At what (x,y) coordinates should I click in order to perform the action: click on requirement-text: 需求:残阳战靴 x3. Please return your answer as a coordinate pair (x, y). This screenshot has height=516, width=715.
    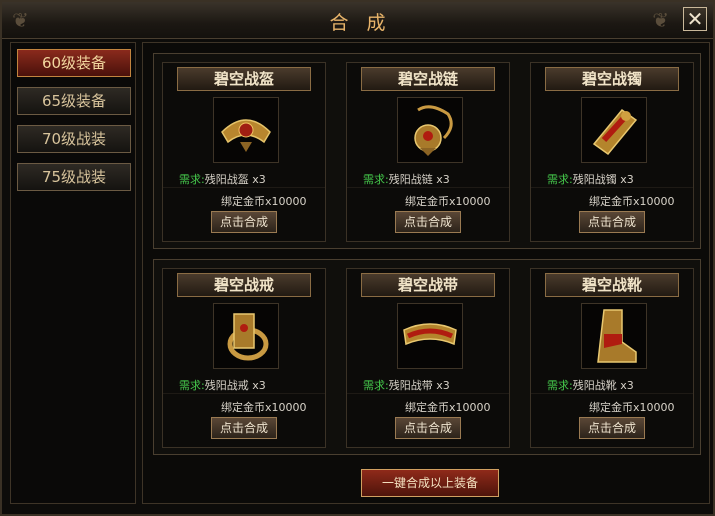
    Looking at the image, I should click on (590, 385).